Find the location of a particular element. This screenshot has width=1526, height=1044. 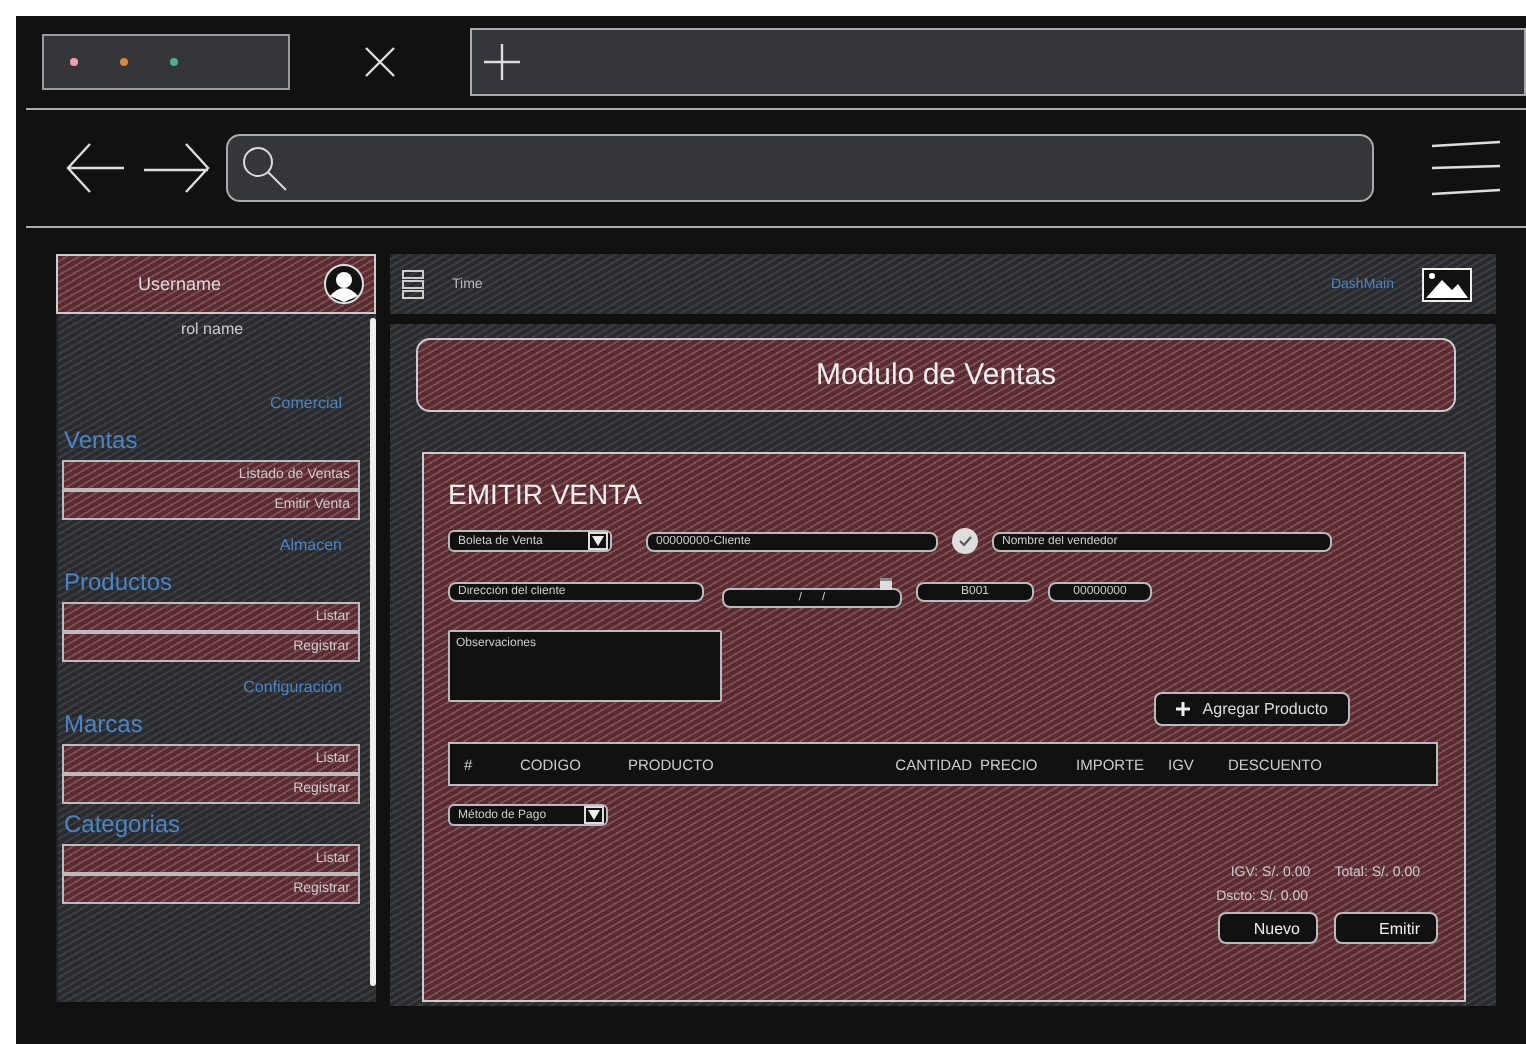

role-name: rol name is located at coordinates (212, 329).